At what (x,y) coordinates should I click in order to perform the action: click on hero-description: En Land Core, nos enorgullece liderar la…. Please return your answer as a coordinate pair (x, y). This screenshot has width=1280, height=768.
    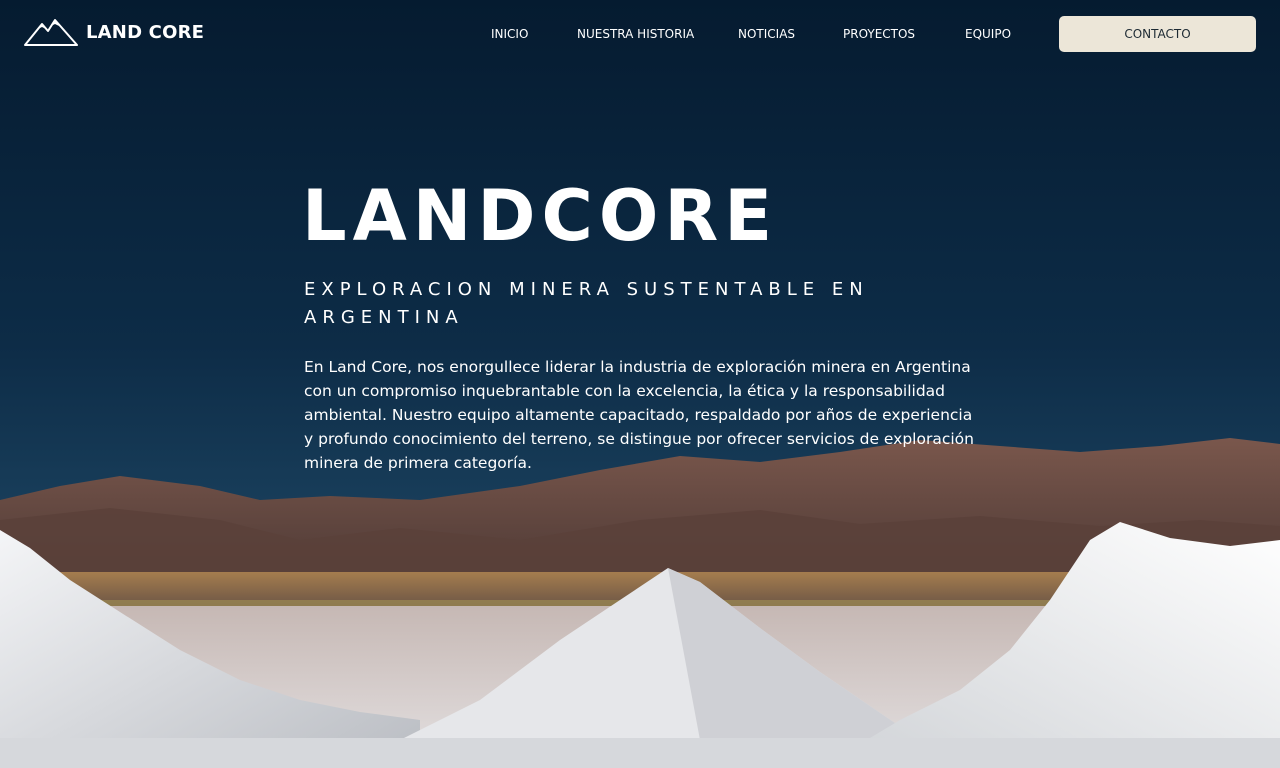
    Looking at the image, I should click on (639, 415).